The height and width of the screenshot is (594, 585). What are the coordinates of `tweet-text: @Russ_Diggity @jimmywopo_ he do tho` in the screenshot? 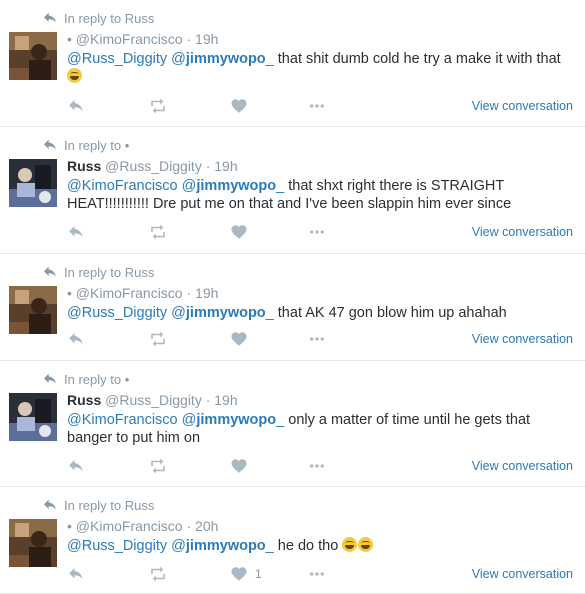 It's located at (323, 546).